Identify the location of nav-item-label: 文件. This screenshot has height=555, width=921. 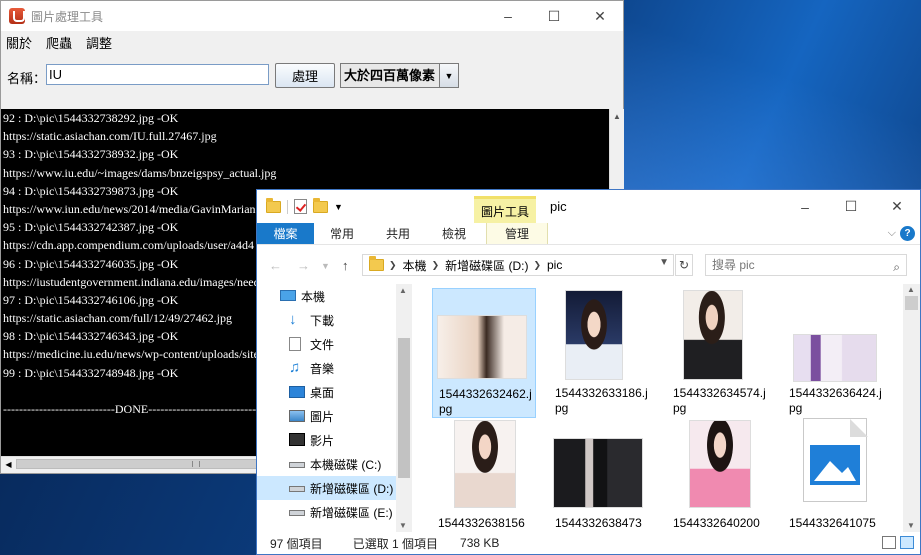
(322, 344).